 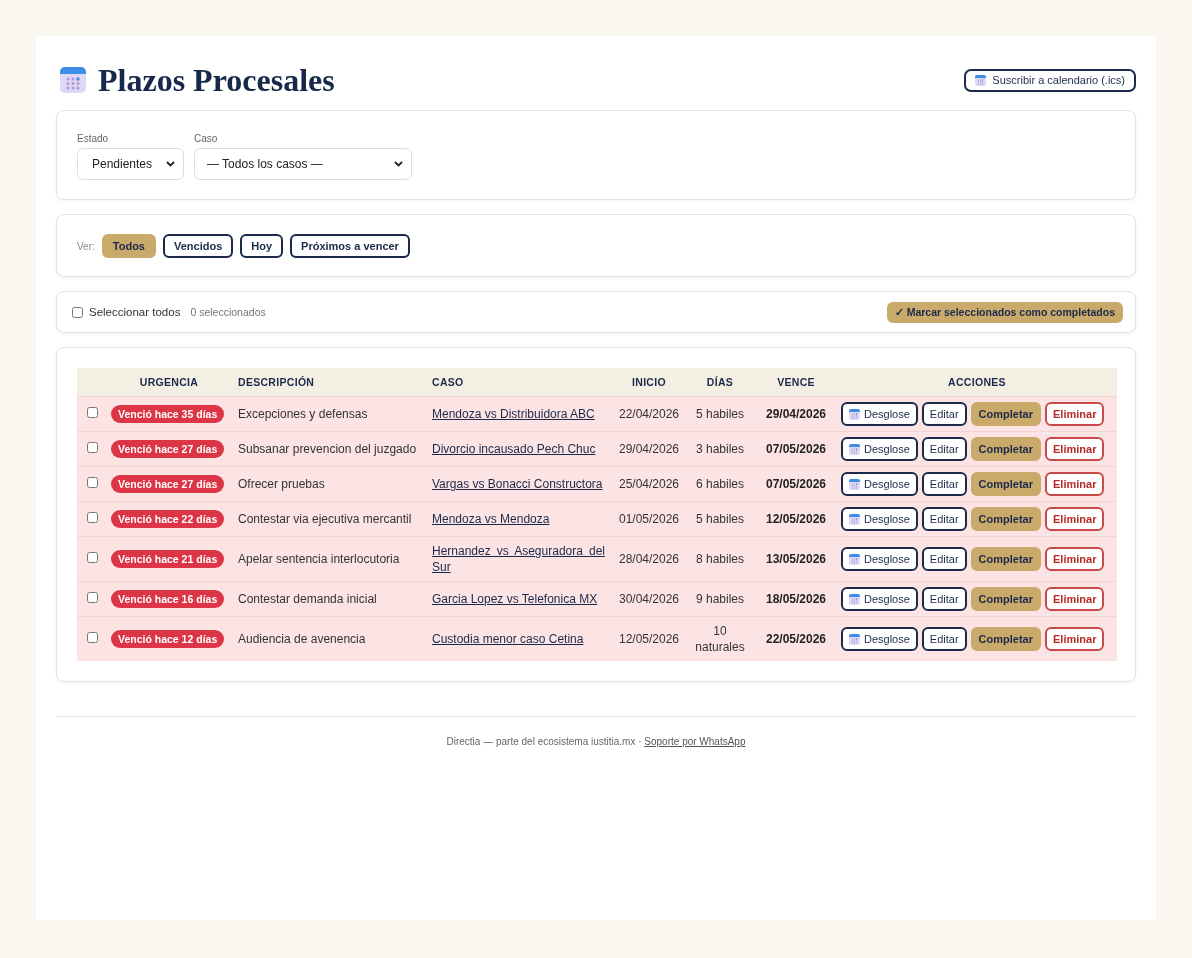 I want to click on description-cell: Ofrecer pruebas, so click(x=326, y=484).